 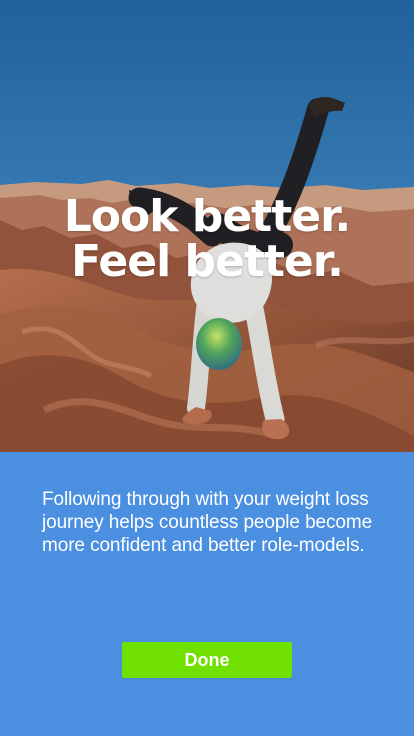 What do you see at coordinates (207, 660) in the screenshot?
I see `done-button: Done` at bounding box center [207, 660].